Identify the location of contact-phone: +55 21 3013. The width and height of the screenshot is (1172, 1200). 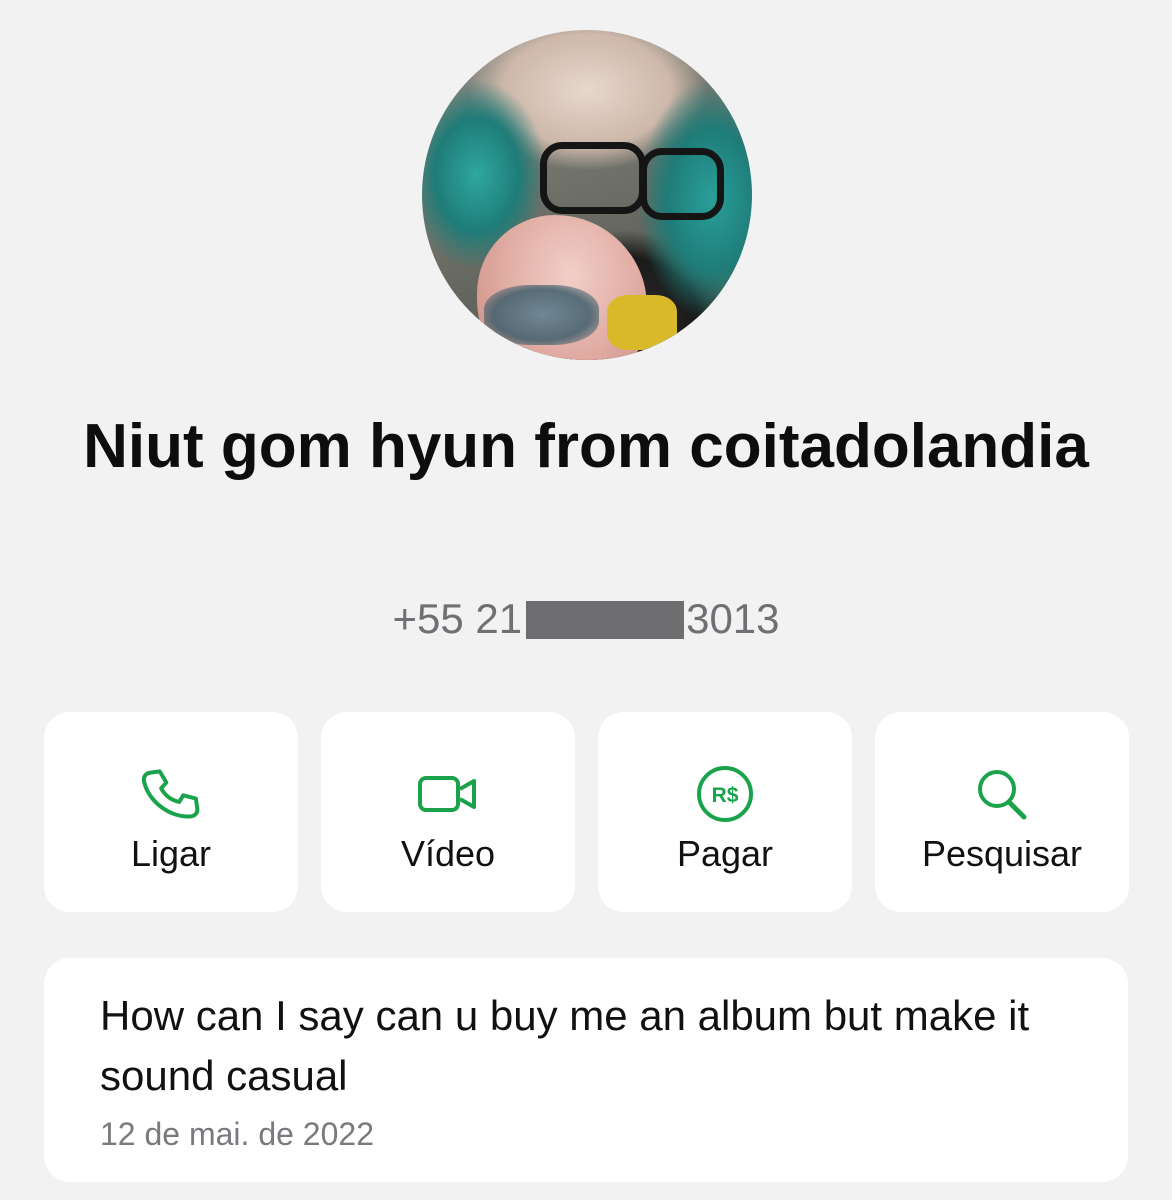
(586, 619).